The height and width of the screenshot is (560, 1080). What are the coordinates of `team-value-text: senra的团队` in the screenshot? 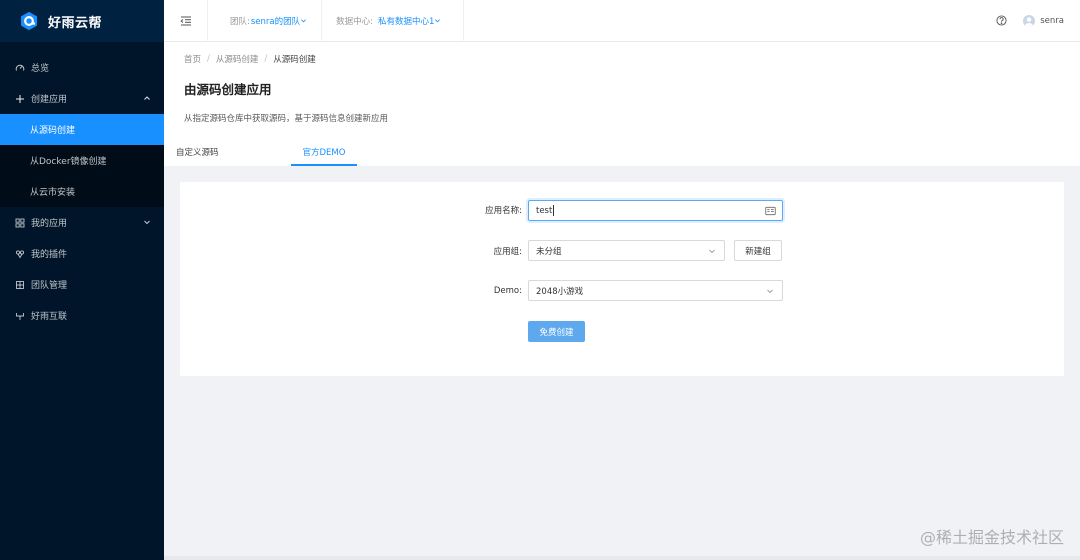 It's located at (275, 21).